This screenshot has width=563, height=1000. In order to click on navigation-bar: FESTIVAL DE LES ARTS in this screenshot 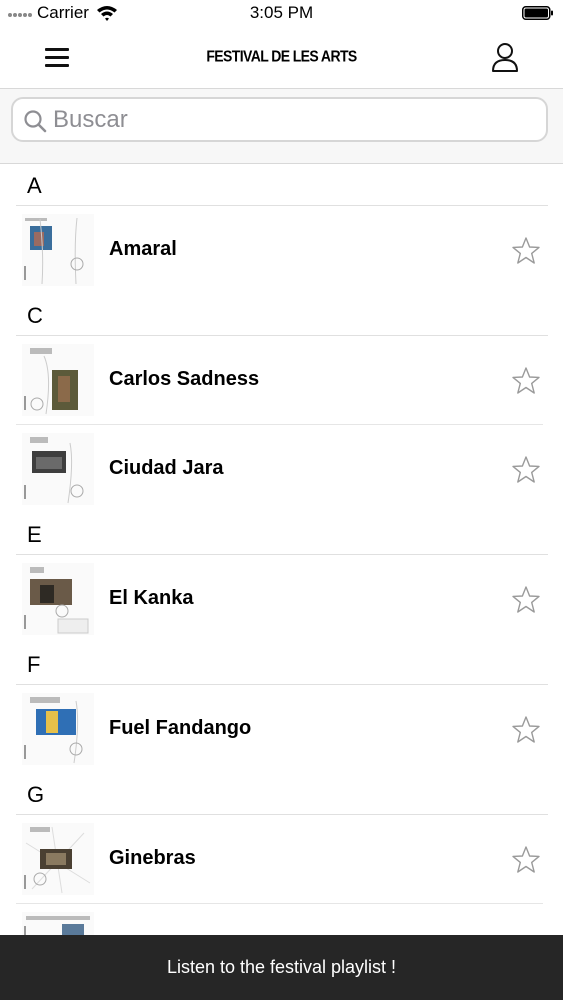, I will do `click(281, 58)`.